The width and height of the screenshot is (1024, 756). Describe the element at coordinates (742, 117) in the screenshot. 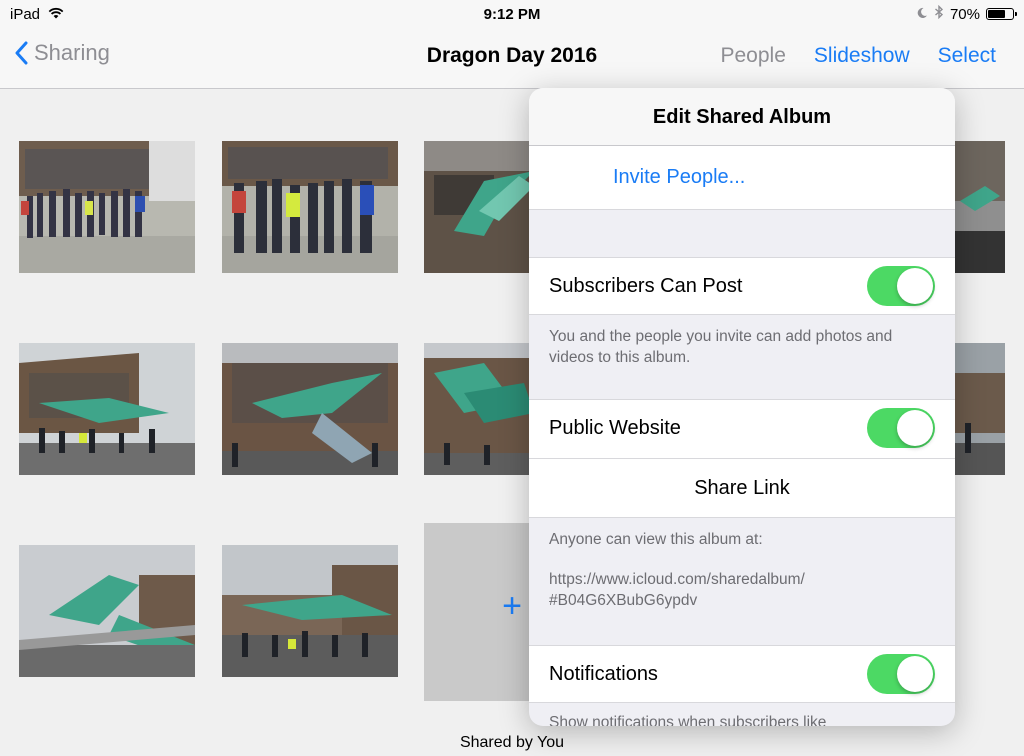

I see `popover-title: Edit Shared Album` at that location.